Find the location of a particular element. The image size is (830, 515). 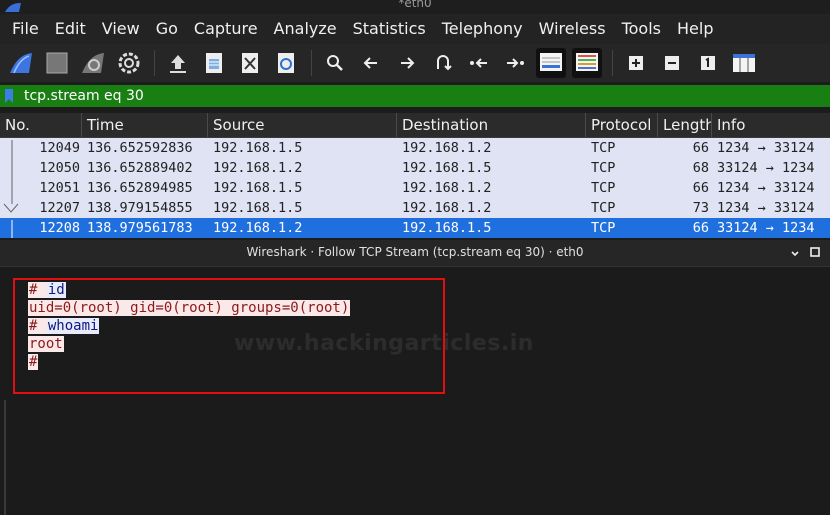

menu-edit: Edit is located at coordinates (70, 29).